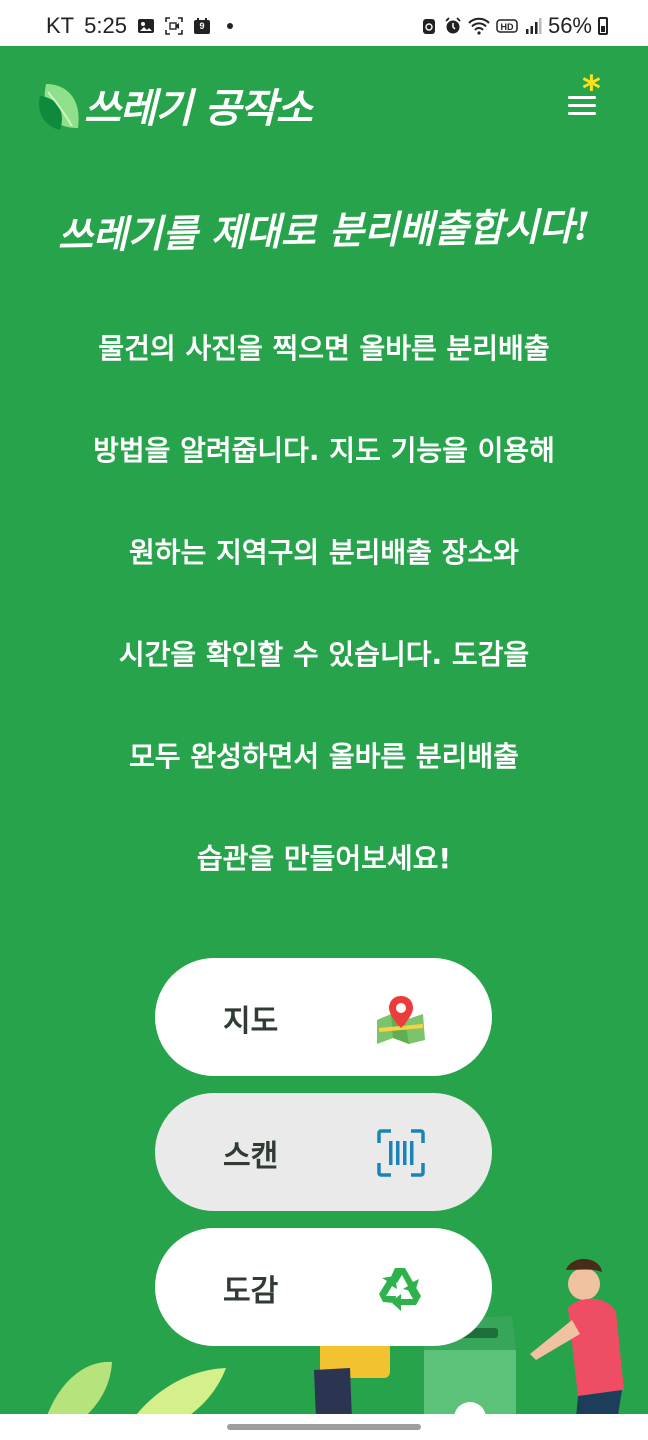 This screenshot has width=648, height=1440. Describe the element at coordinates (251, 1021) in the screenshot. I see `map-button-label: 지도` at that location.